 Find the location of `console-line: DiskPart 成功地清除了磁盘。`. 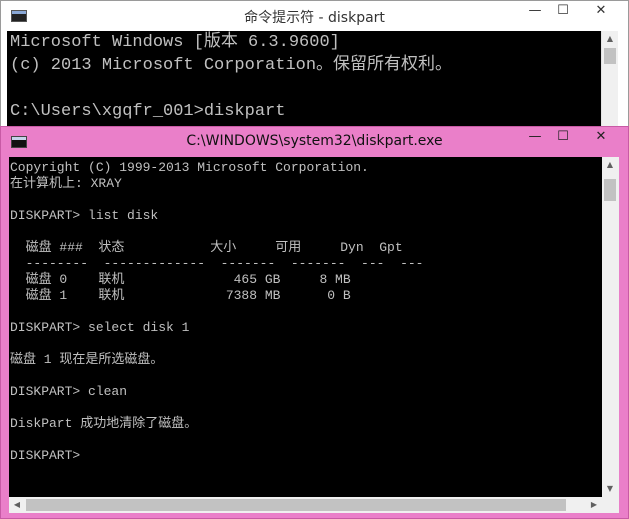

console-line: DiskPart 成功地清除了磁盘。 is located at coordinates (104, 423).